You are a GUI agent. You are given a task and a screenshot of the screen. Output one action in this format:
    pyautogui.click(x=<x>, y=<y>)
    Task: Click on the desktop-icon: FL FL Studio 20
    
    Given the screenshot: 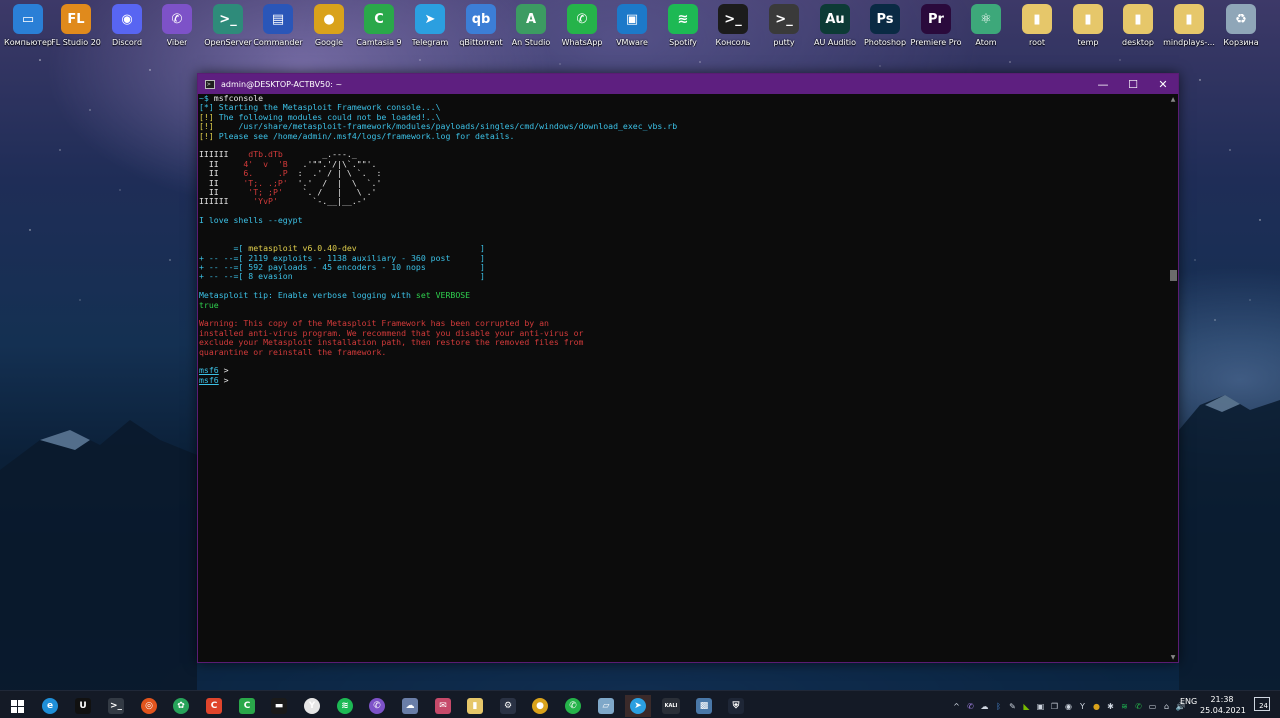 What is the action you would take?
    pyautogui.click(x=76, y=28)
    